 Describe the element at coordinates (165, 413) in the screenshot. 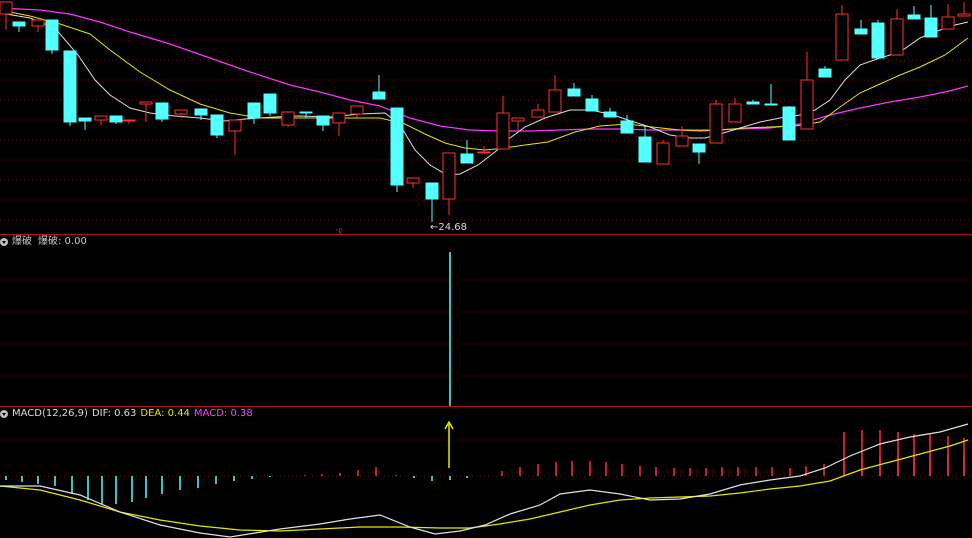

I see `dea-label: DEA: 0.44` at that location.